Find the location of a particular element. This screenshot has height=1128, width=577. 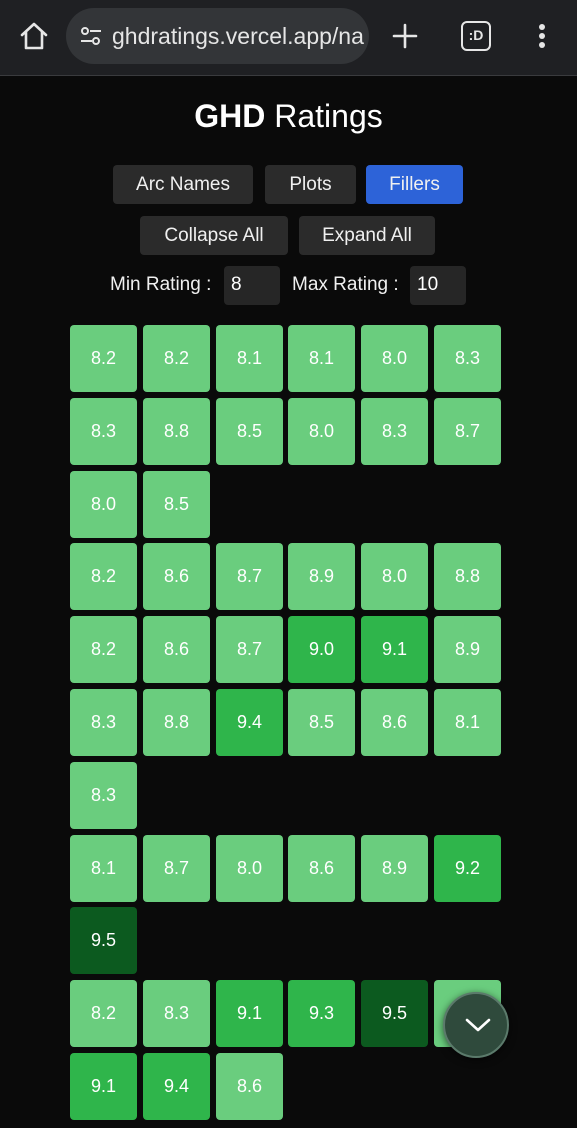

rating-cell: 9.0 is located at coordinates (321, 649).